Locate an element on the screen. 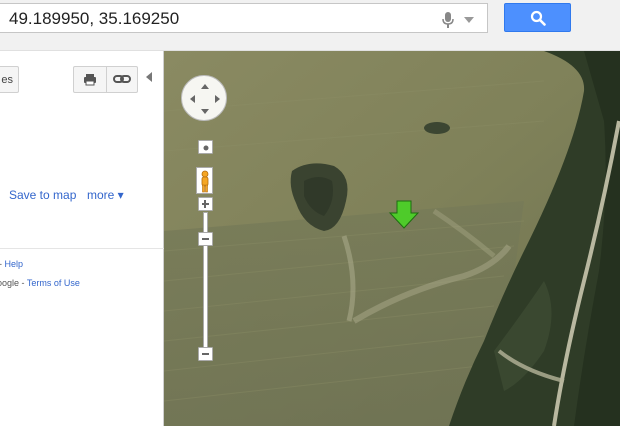 The width and height of the screenshot is (620, 426). search-query-text: 49.189950, 35.169250 is located at coordinates (94, 18).